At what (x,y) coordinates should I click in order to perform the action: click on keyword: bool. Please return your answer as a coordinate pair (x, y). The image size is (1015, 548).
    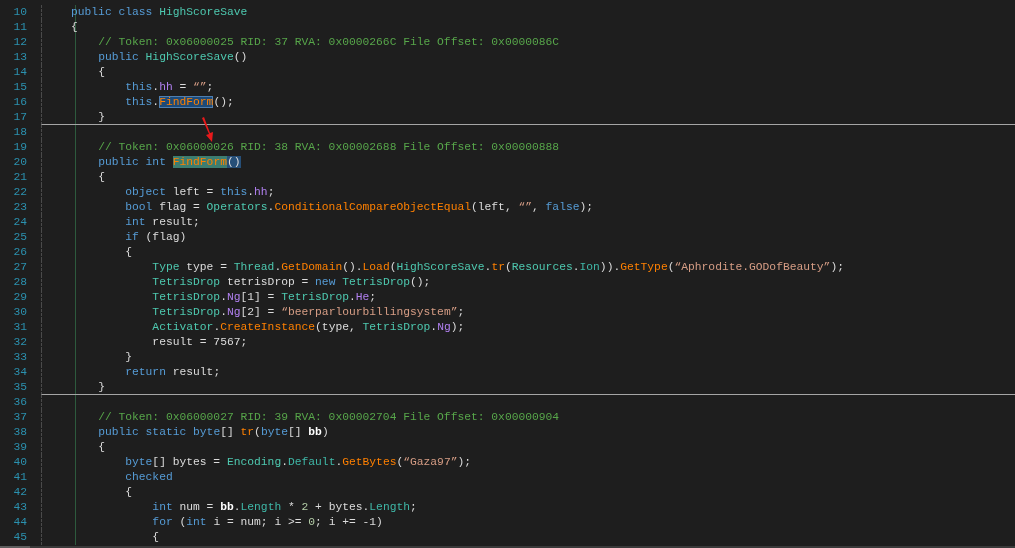
    Looking at the image, I should click on (139, 207).